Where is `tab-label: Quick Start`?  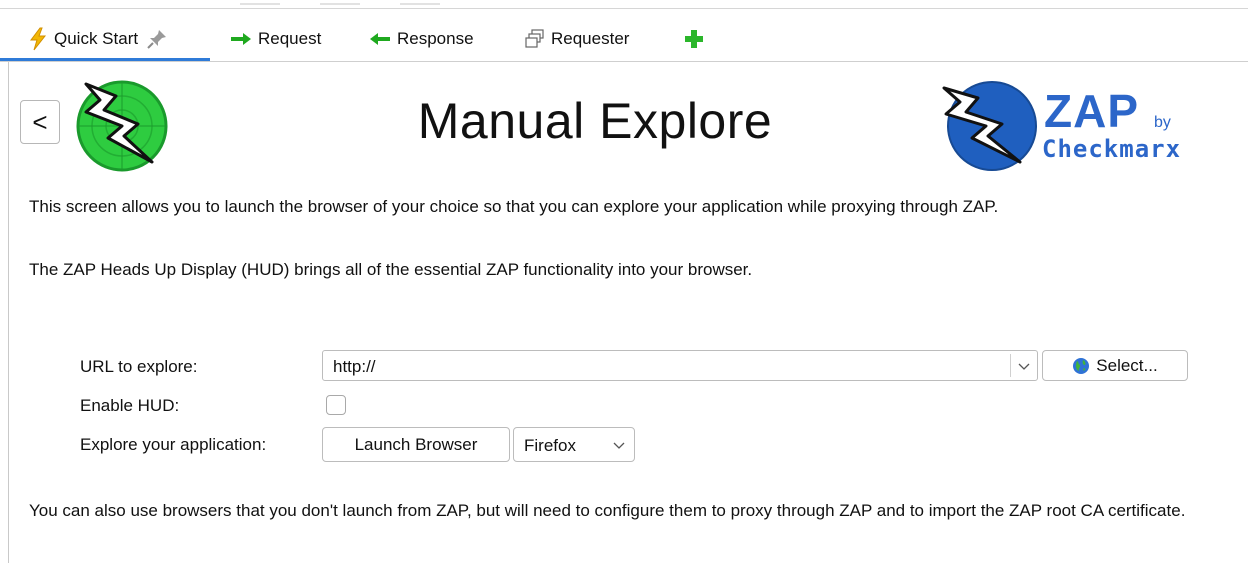
tab-label: Quick Start is located at coordinates (96, 38).